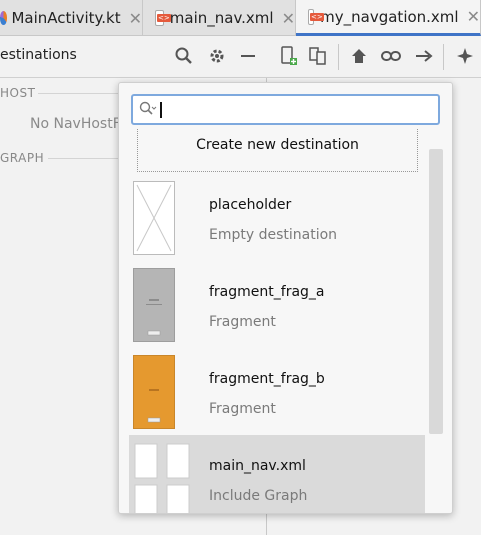  I want to click on no-nav-host-text: No NavHostF, so click(75, 124).